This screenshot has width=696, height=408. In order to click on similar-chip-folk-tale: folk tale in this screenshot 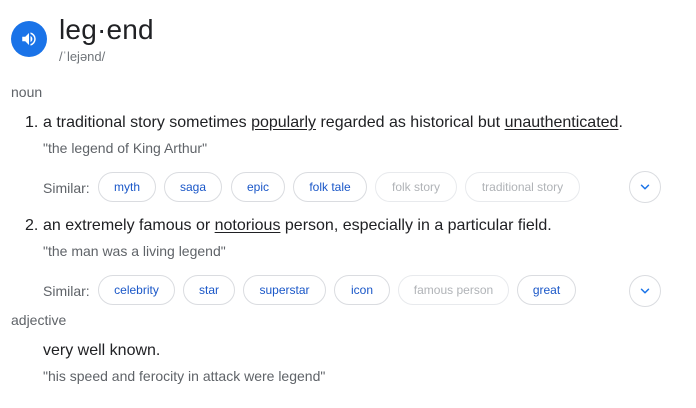, I will do `click(330, 187)`.